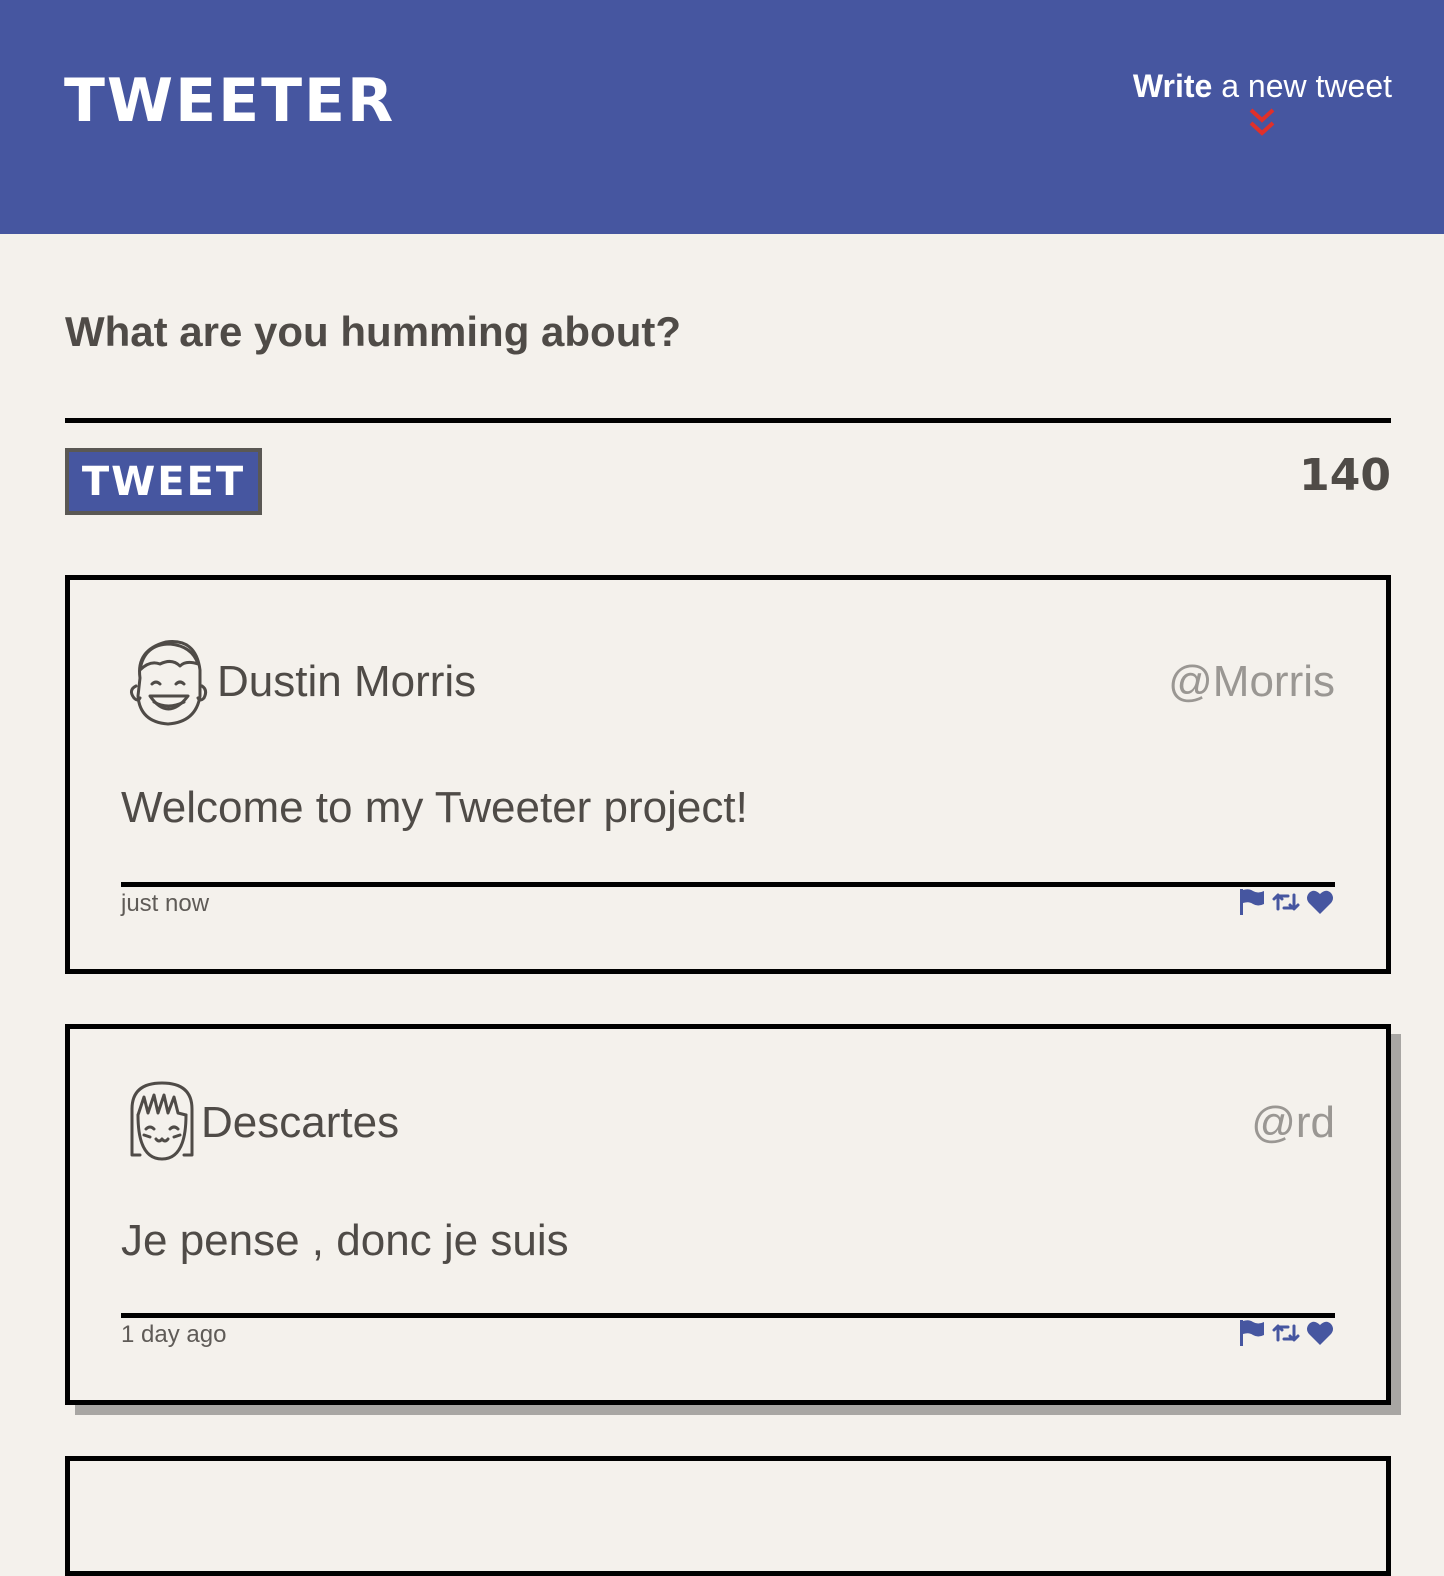 This screenshot has height=1576, width=1444. Describe the element at coordinates (434, 807) in the screenshot. I see `tweet-content: Welcome to my Tweeter project!` at that location.